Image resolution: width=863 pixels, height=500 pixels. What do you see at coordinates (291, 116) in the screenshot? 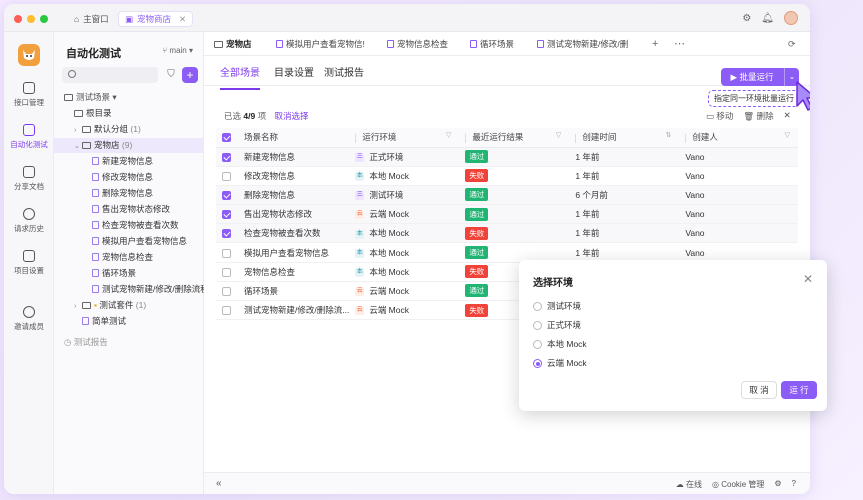
I see `cancel-selection-link: 取消选择` at bounding box center [291, 116].